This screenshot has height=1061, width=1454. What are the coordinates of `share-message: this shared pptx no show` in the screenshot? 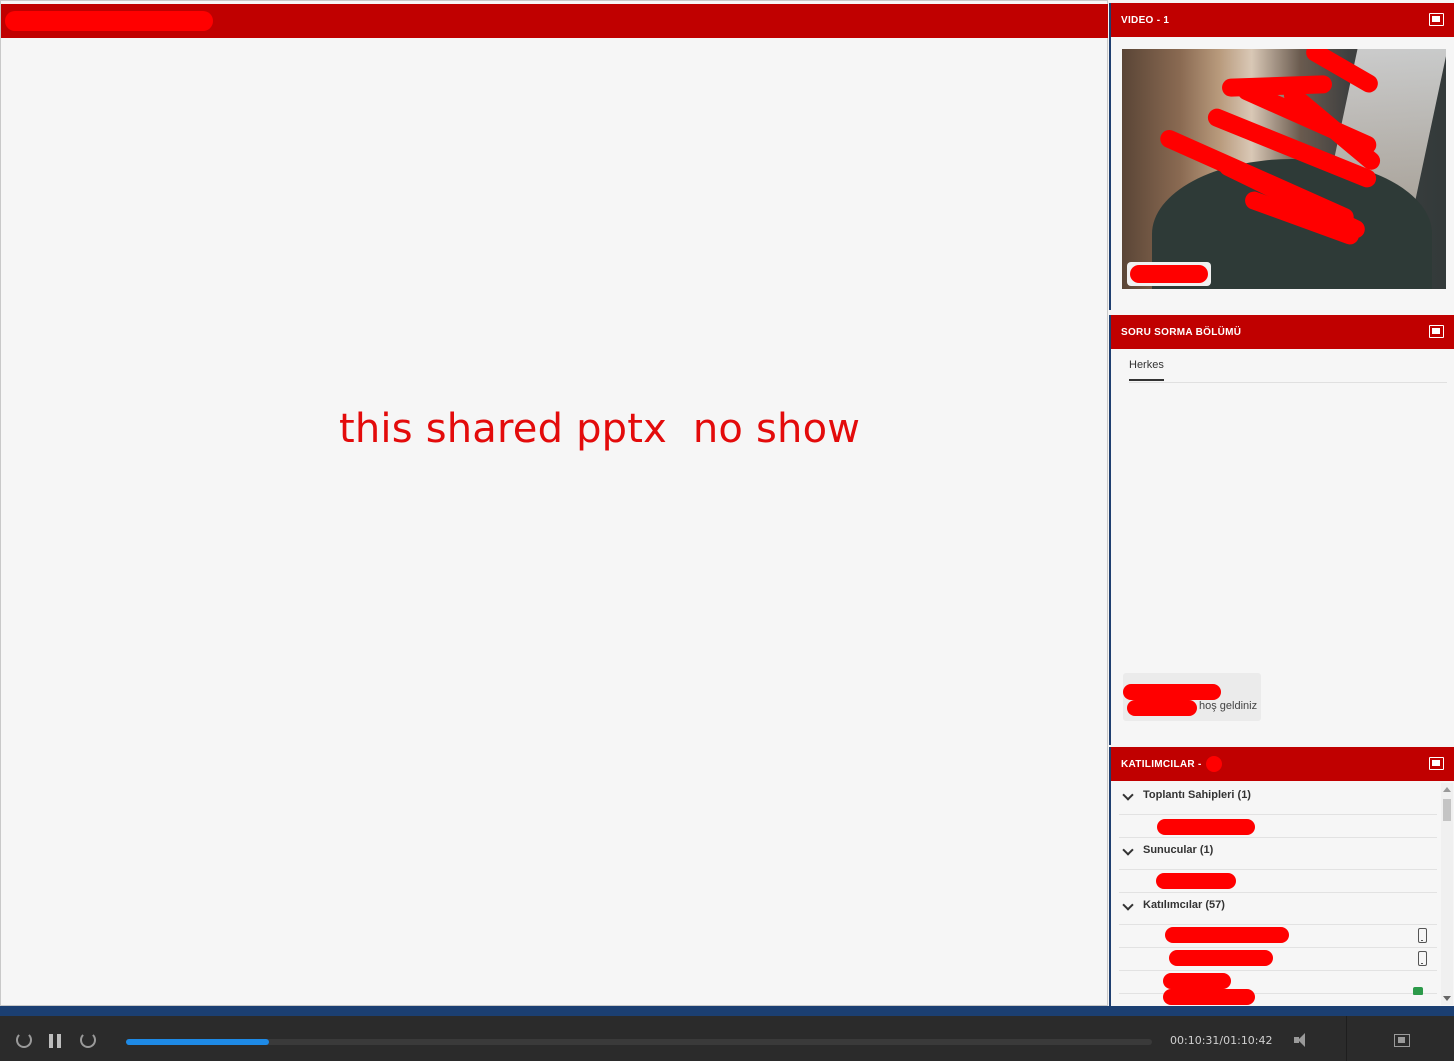 It's located at (600, 429).